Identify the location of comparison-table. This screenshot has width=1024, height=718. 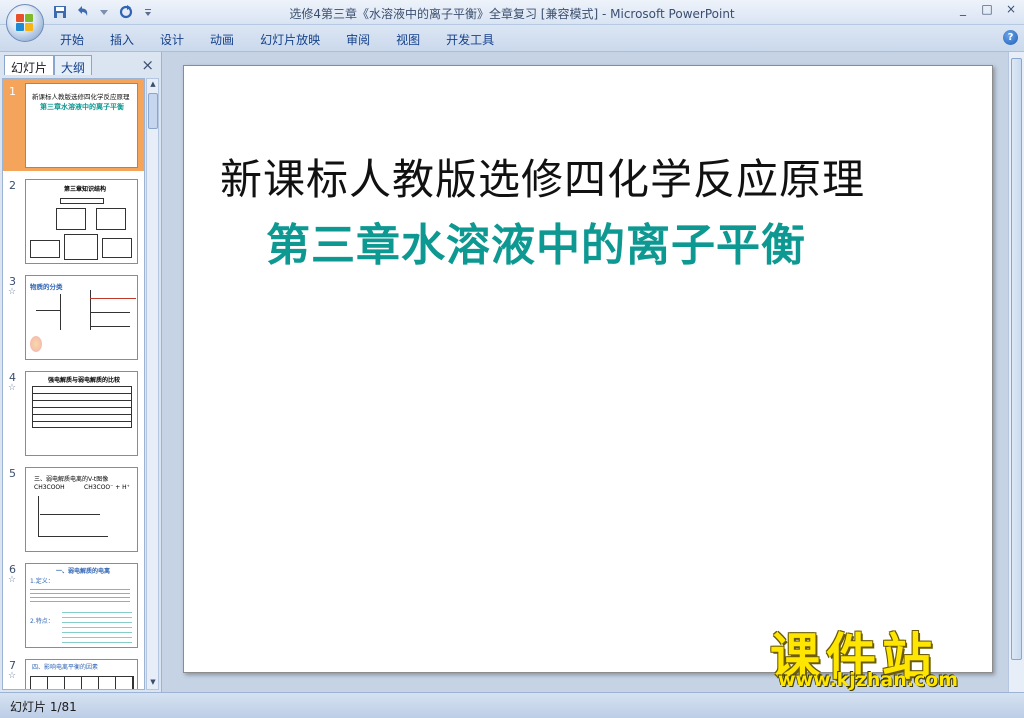
(82, 407).